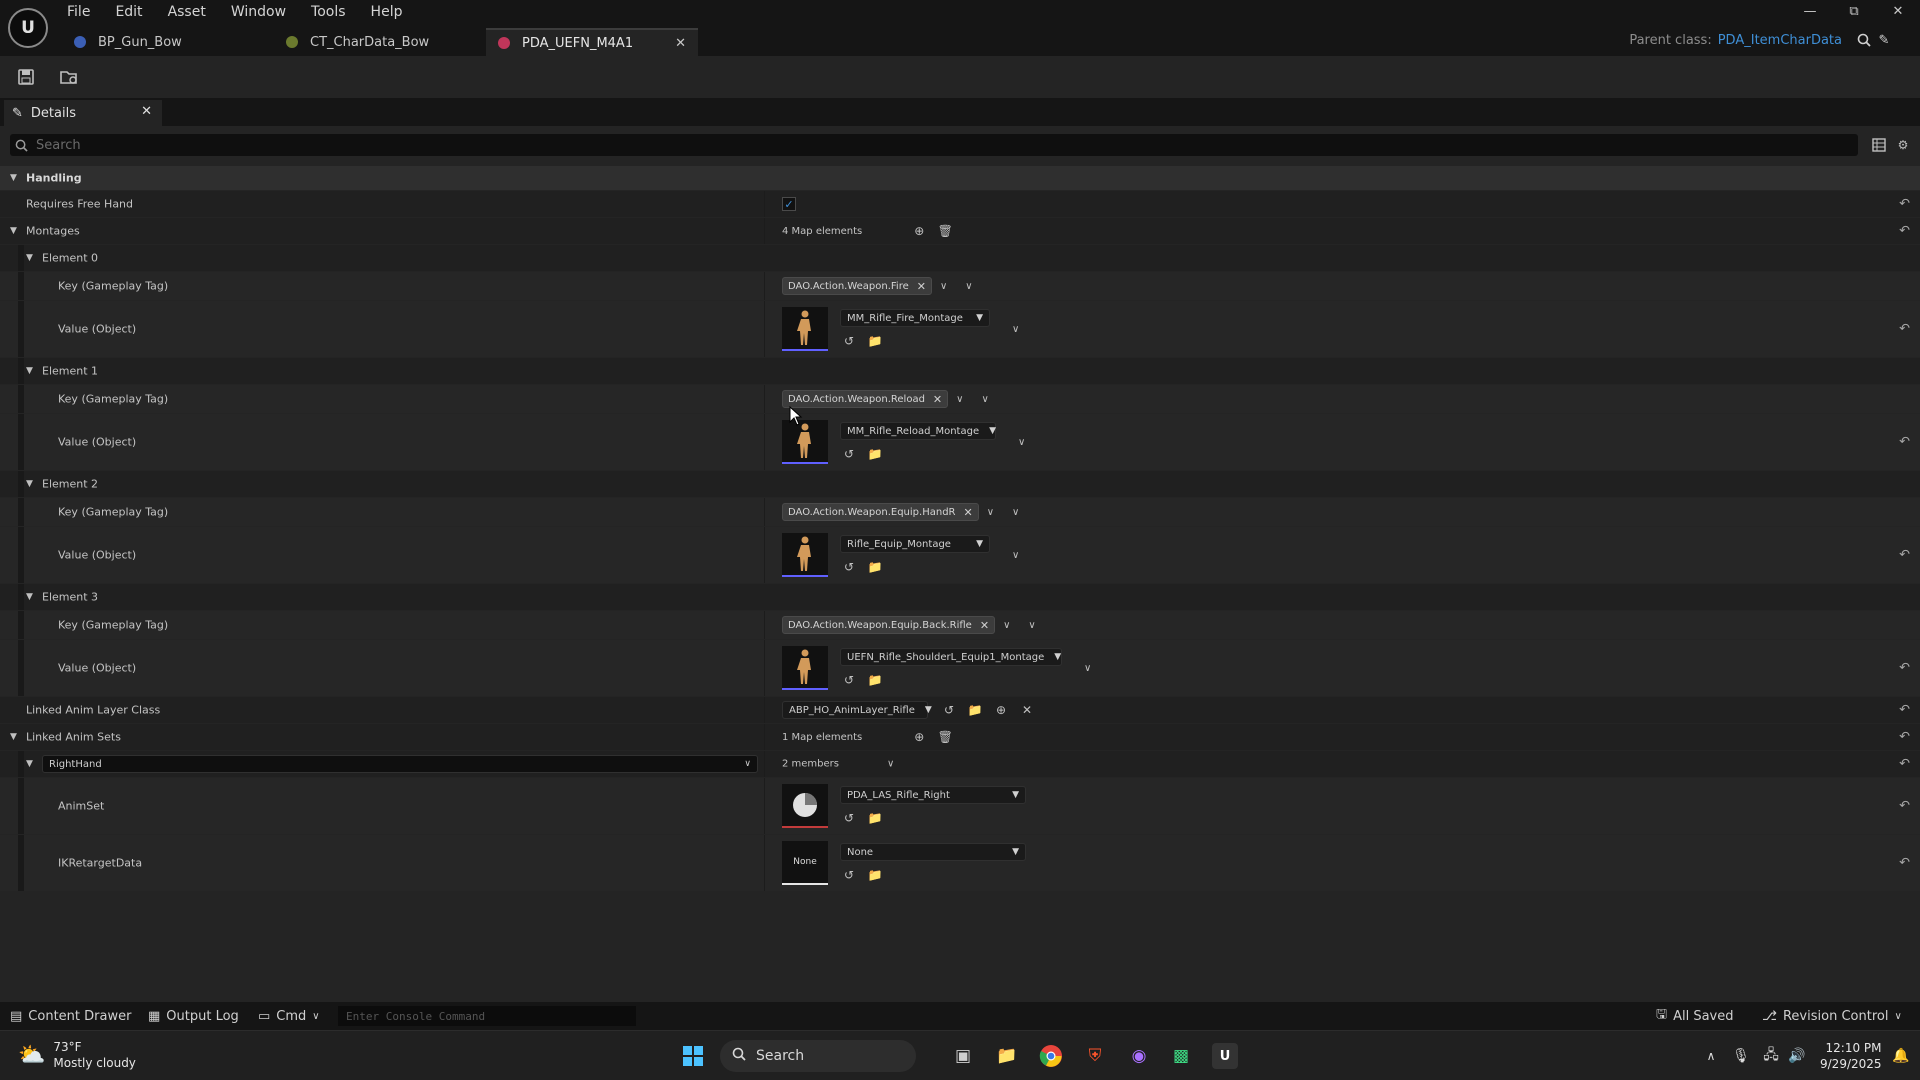  What do you see at coordinates (1095, 1056) in the screenshot?
I see `brave-browser-icon: ⛨` at bounding box center [1095, 1056].